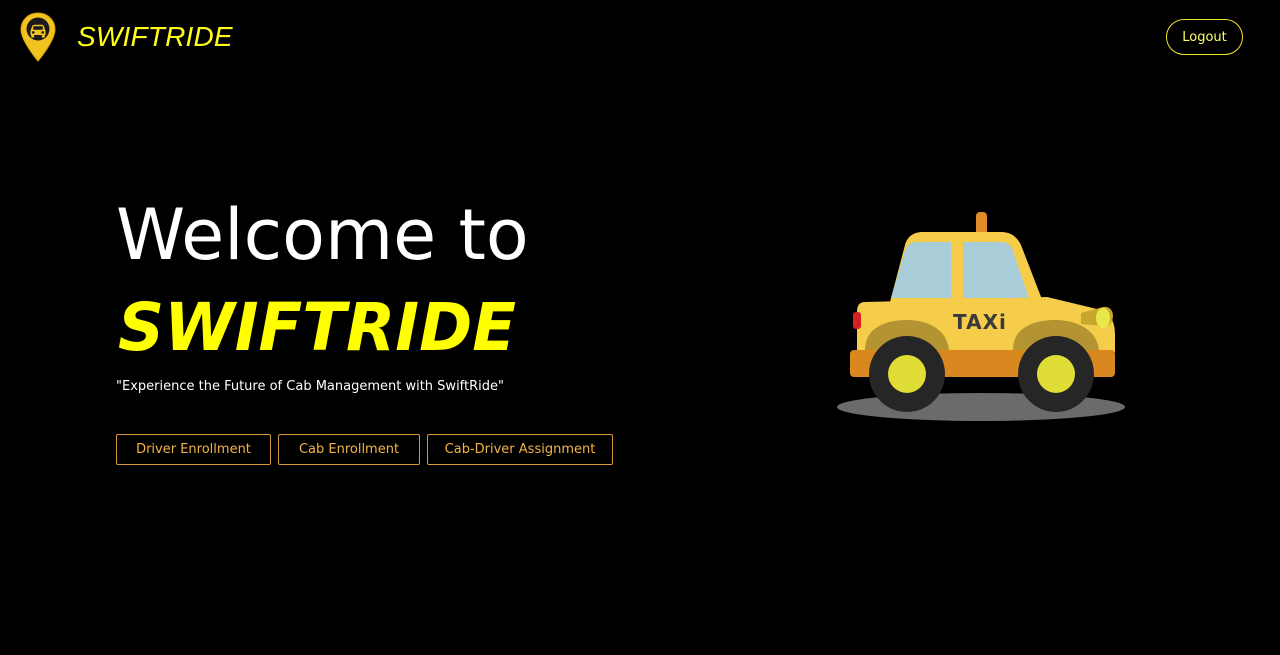  I want to click on brand-name: SWIFTRIDE, so click(155, 37).